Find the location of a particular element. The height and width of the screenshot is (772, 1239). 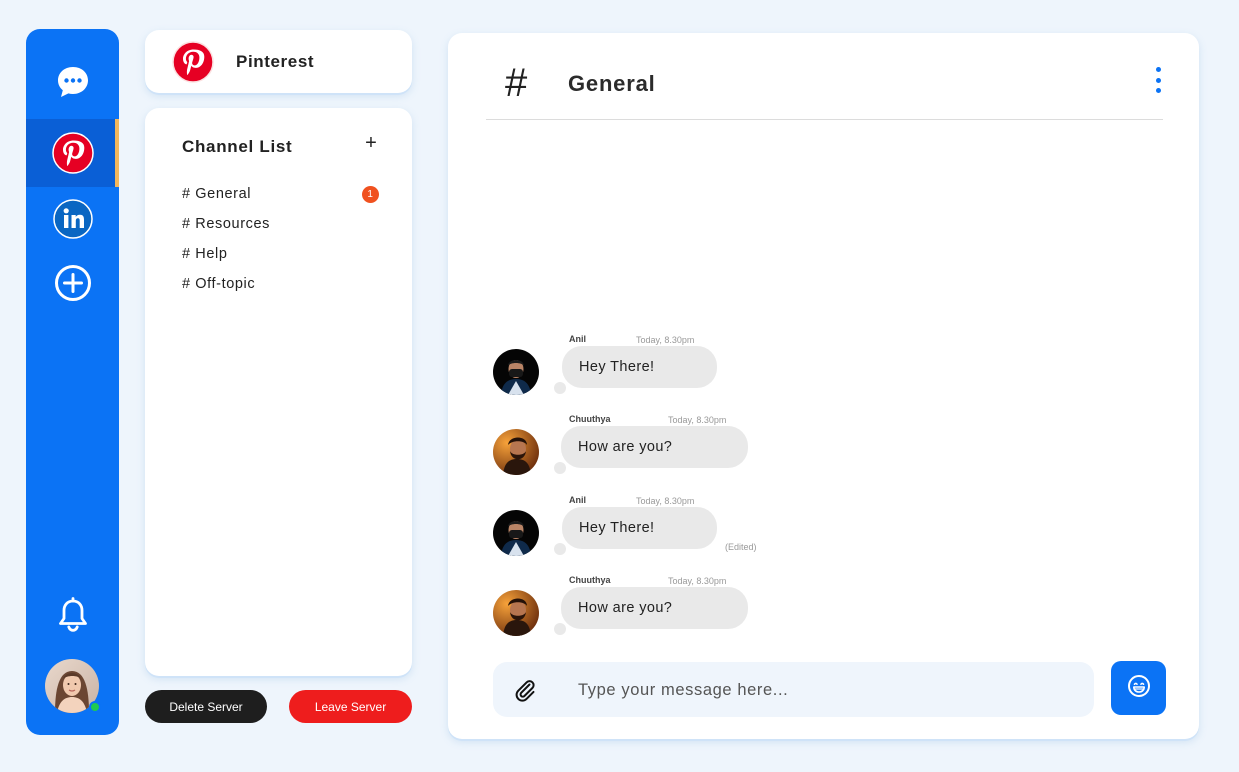

bell-icon is located at coordinates (73, 615).